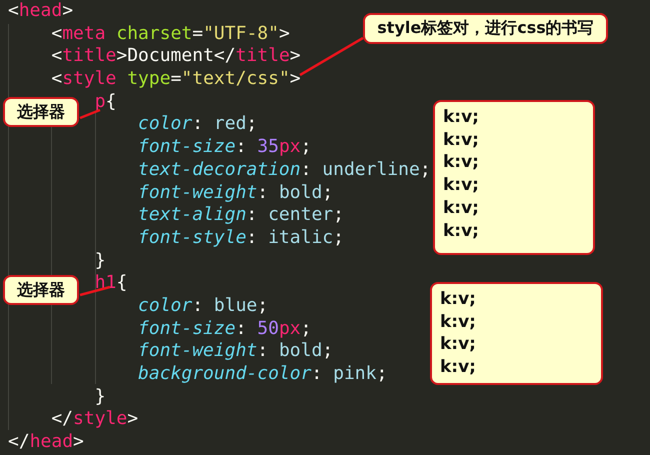 Image resolution: width=650 pixels, height=455 pixels. I want to click on code-line: background-color: pink;, so click(263, 373).